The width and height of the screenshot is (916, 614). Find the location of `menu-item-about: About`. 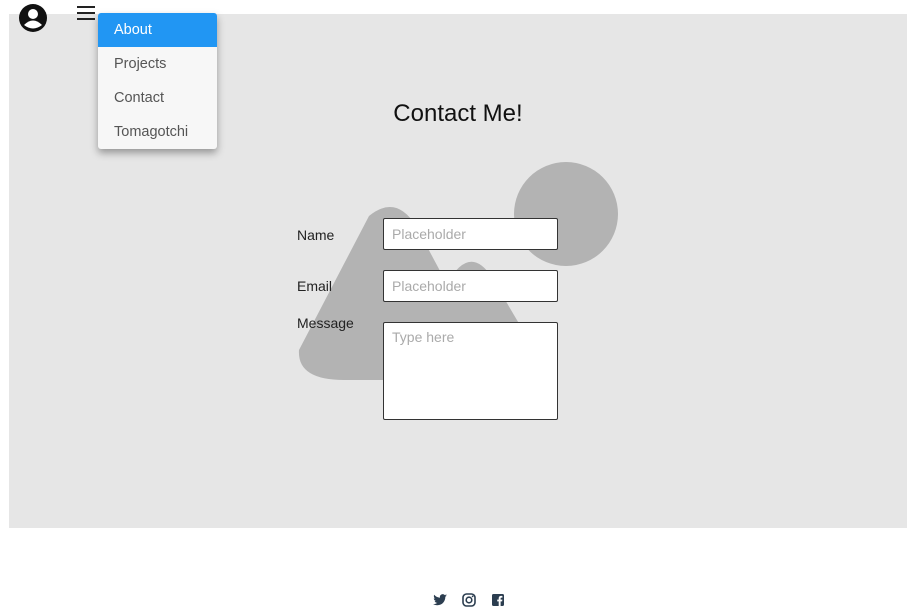

menu-item-about: About is located at coordinates (157, 30).